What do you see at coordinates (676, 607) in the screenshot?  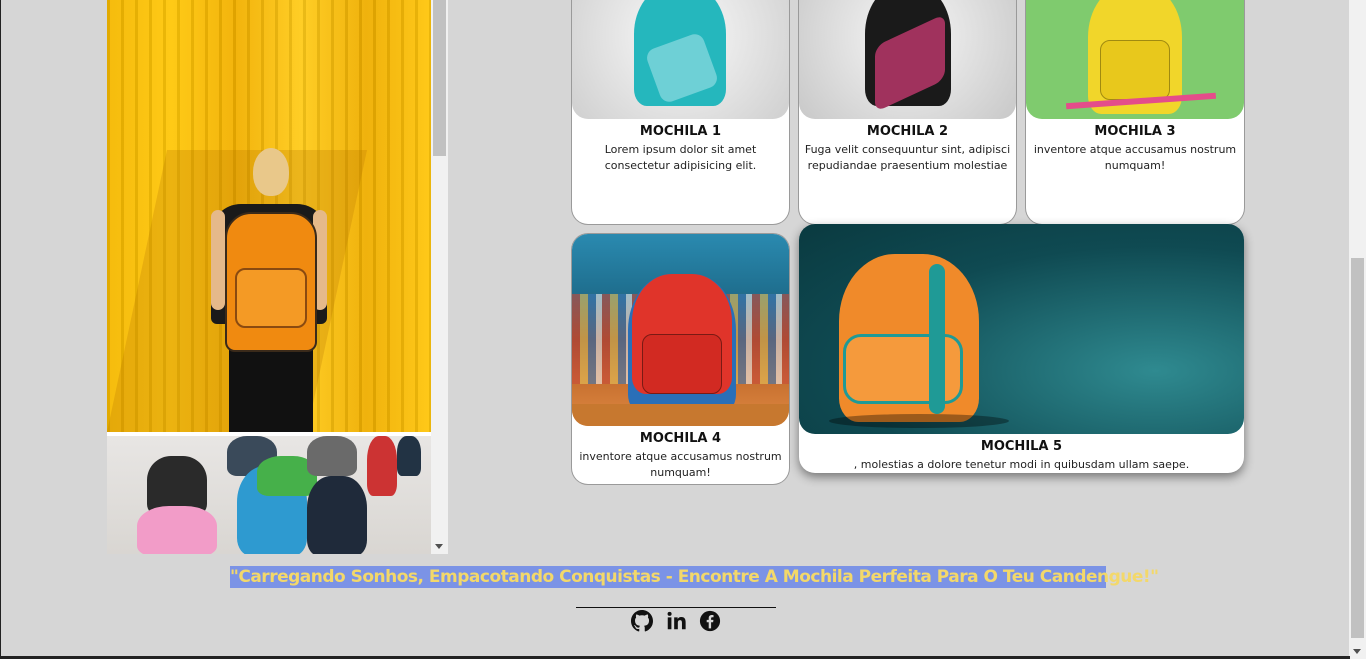 I see `footer-divider` at bounding box center [676, 607].